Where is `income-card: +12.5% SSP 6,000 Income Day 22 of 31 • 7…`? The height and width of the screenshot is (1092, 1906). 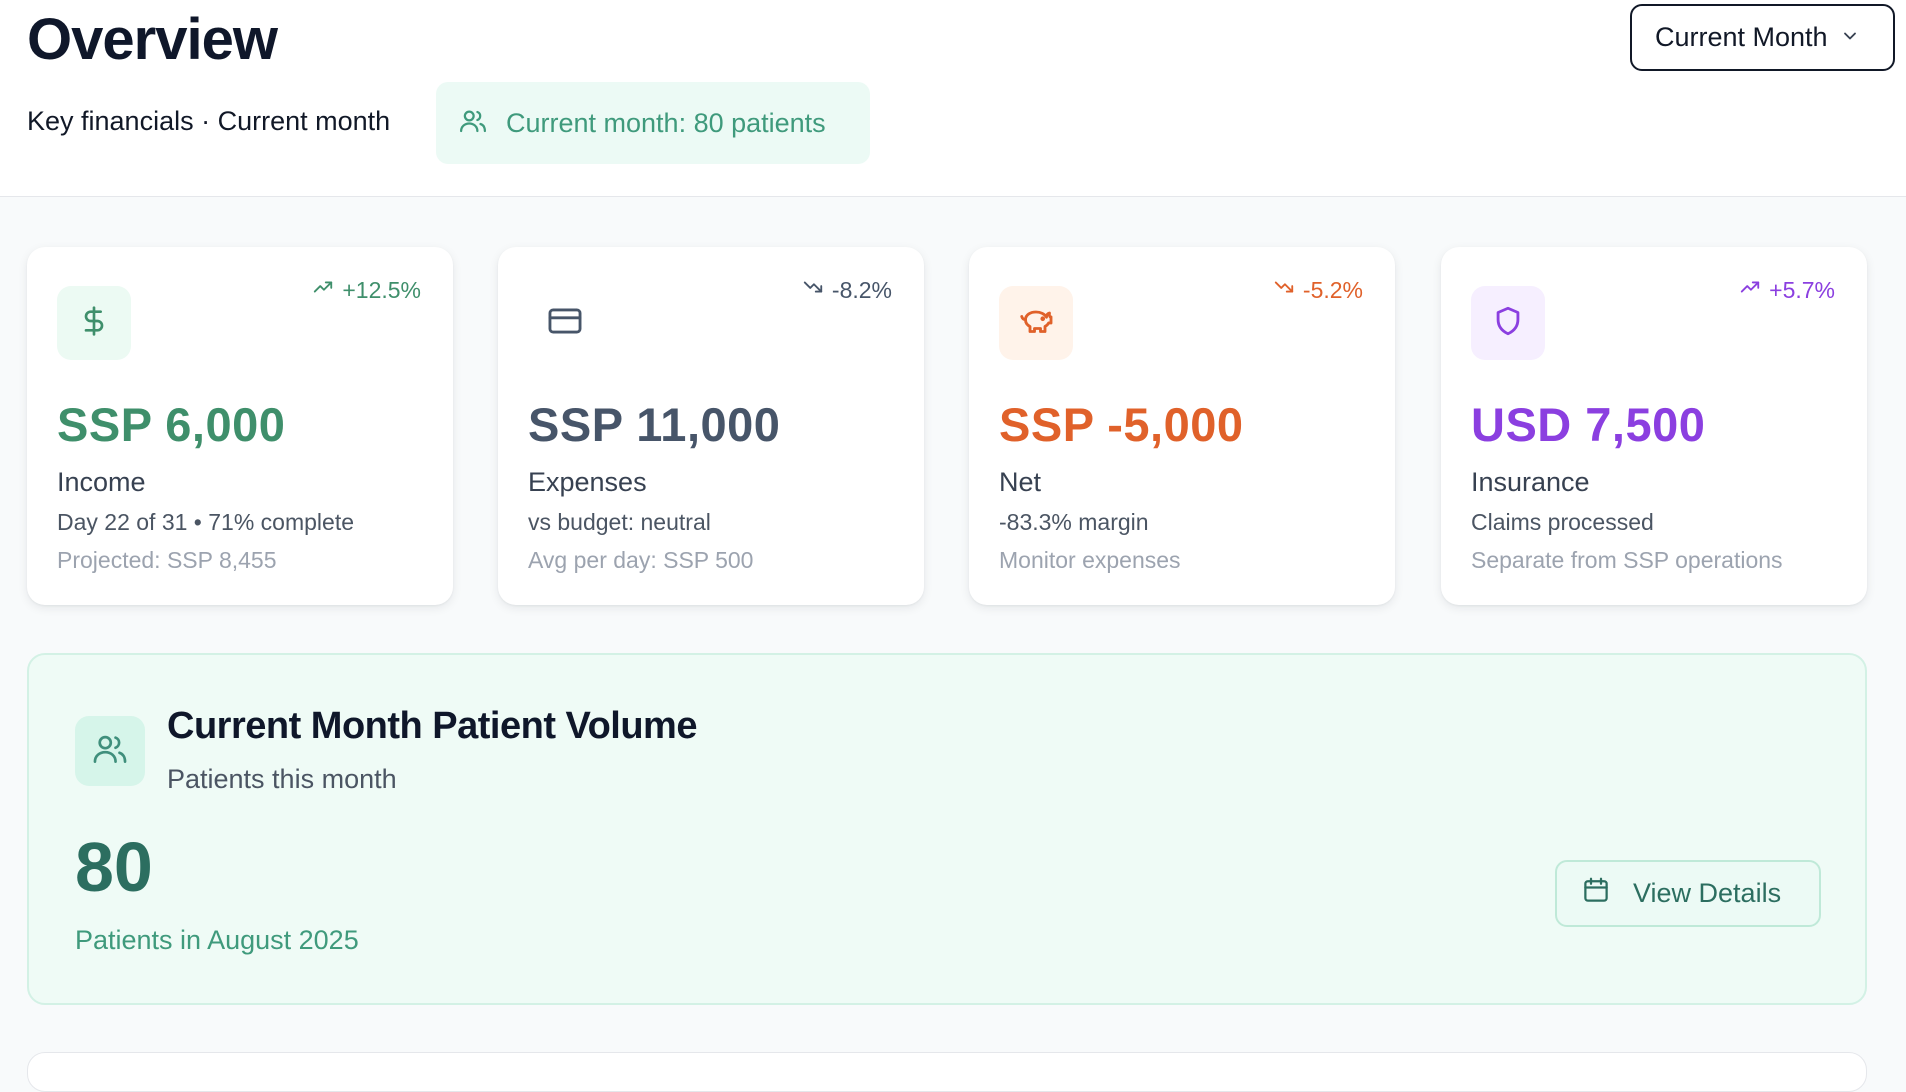 income-card: +12.5% SSP 6,000 Income Day 22 of 31 • 7… is located at coordinates (240, 426).